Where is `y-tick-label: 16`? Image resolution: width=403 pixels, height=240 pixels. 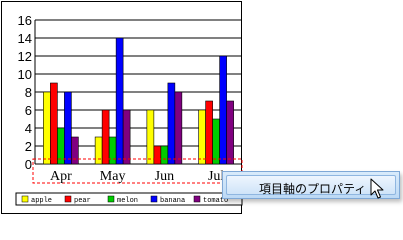 y-tick-label: 16 is located at coordinates (25, 20).